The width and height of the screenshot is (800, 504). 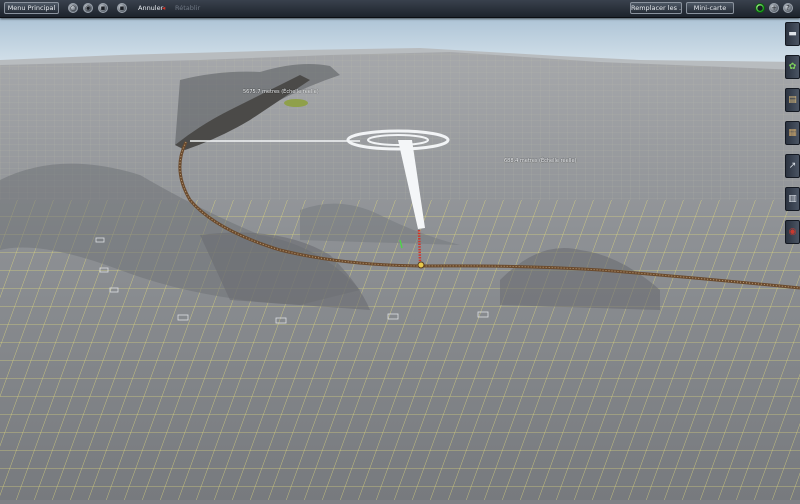 I want to click on camera-tool-icon: ◉, so click(x=792, y=232).